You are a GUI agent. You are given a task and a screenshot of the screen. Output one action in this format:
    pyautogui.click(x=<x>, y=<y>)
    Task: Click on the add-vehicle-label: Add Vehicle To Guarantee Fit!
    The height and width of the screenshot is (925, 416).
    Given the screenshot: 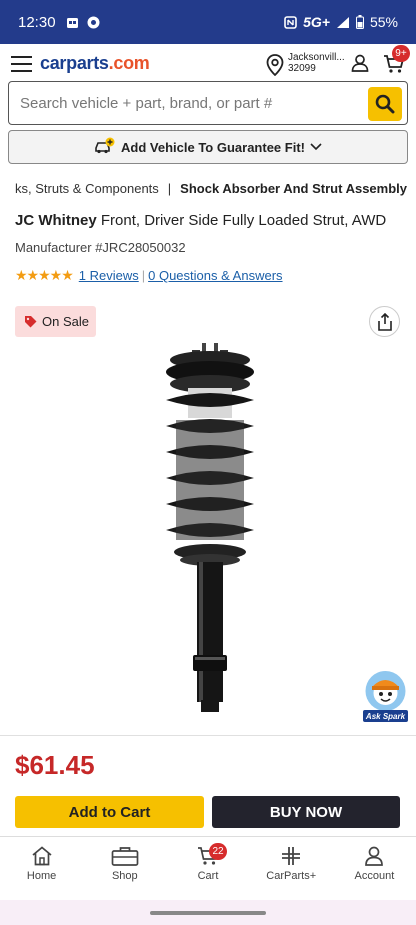 What is the action you would take?
    pyautogui.click(x=213, y=147)
    